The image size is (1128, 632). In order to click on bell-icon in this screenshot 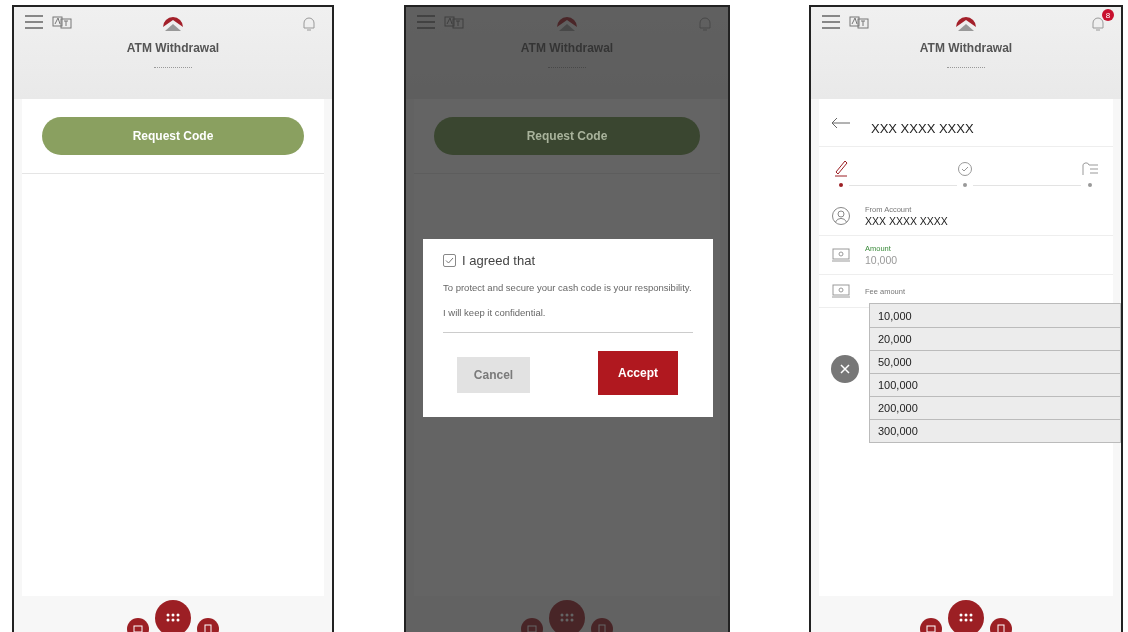, I will do `click(1098, 24)`.